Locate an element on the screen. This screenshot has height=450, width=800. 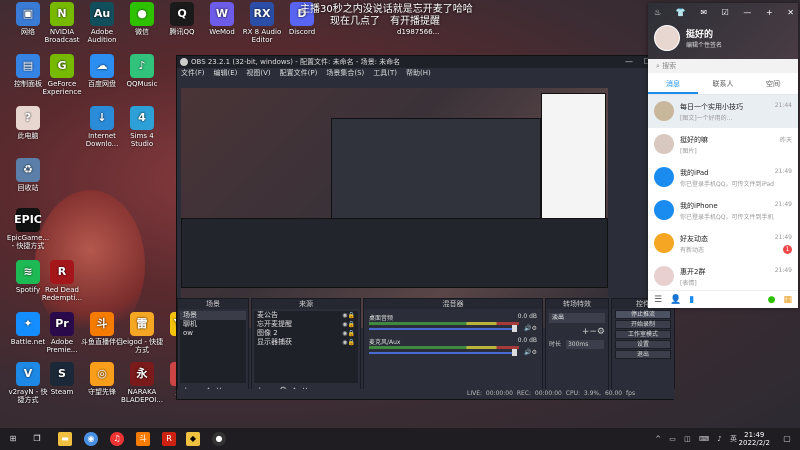
game-icon: ● is located at coordinates (772, 300).